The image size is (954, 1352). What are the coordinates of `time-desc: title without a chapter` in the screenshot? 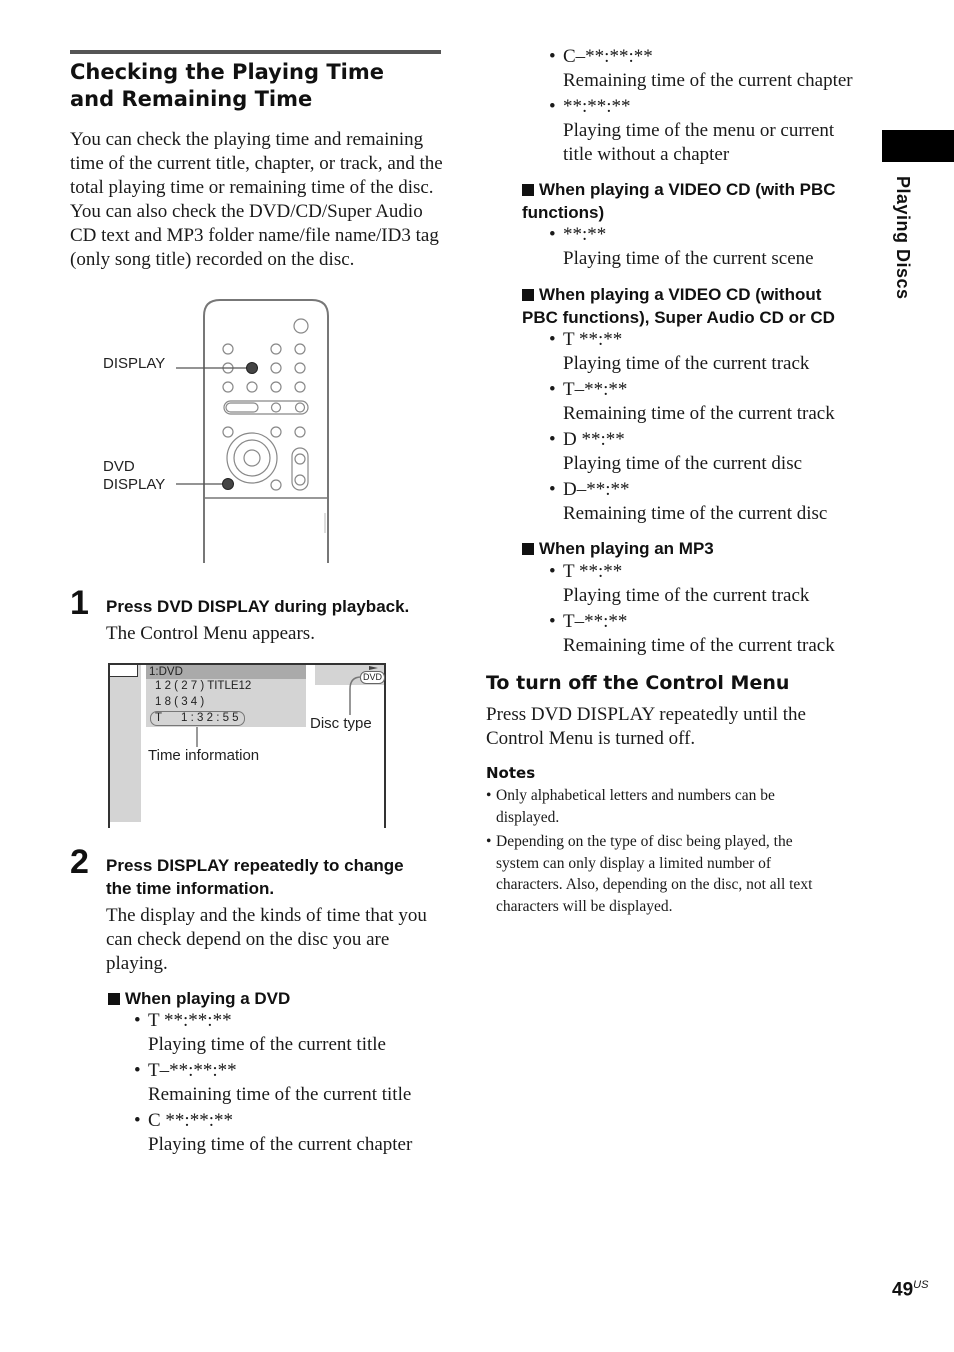 It's located at (646, 154).